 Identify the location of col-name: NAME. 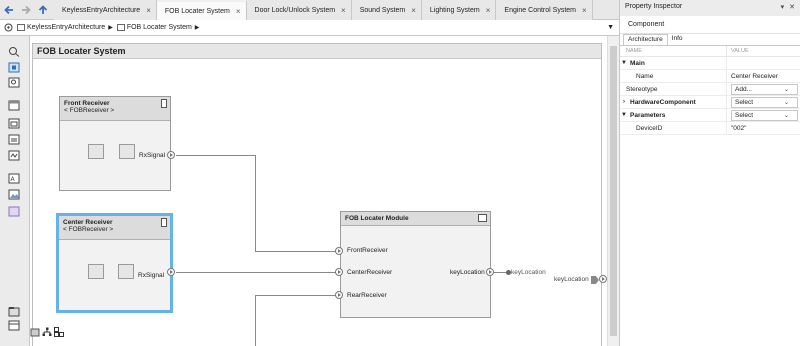
(673, 51).